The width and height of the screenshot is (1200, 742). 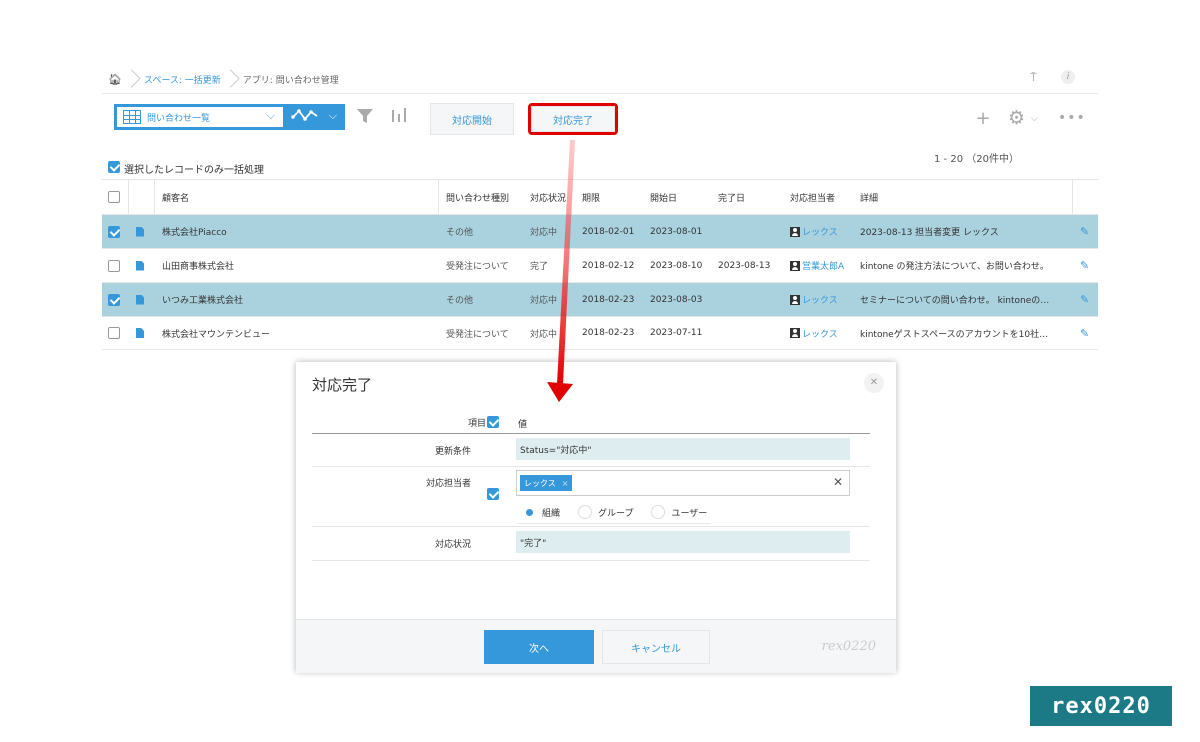 I want to click on more-options-icon: •••, so click(x=1072, y=118).